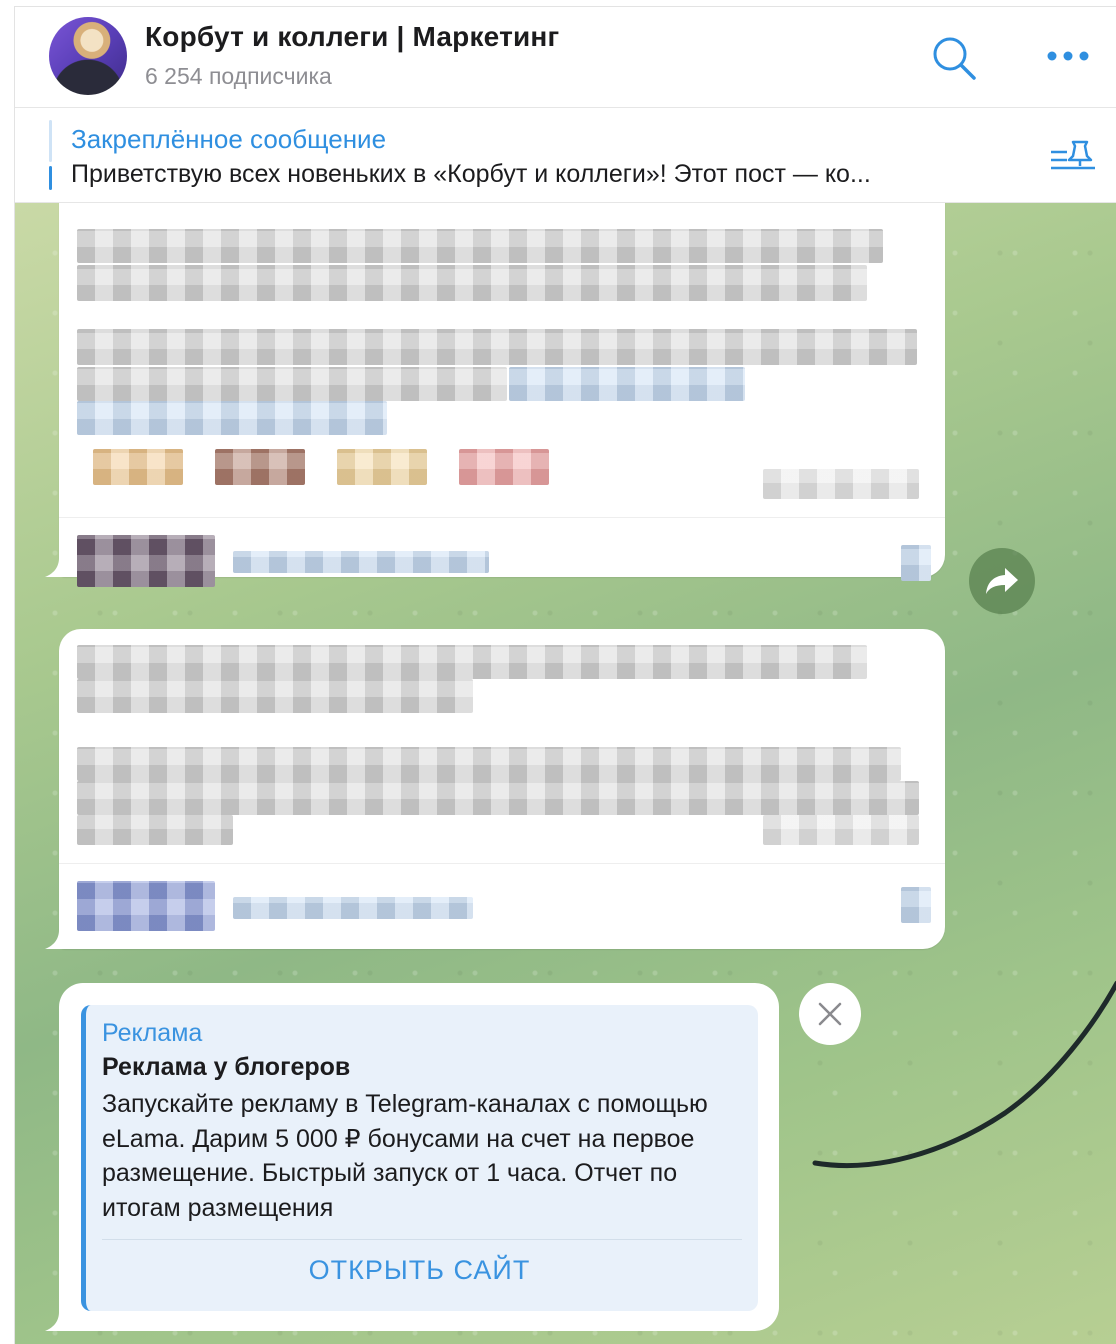  What do you see at coordinates (352, 37) in the screenshot?
I see `channel-title: Корбут и коллеги | Маркетинг` at bounding box center [352, 37].